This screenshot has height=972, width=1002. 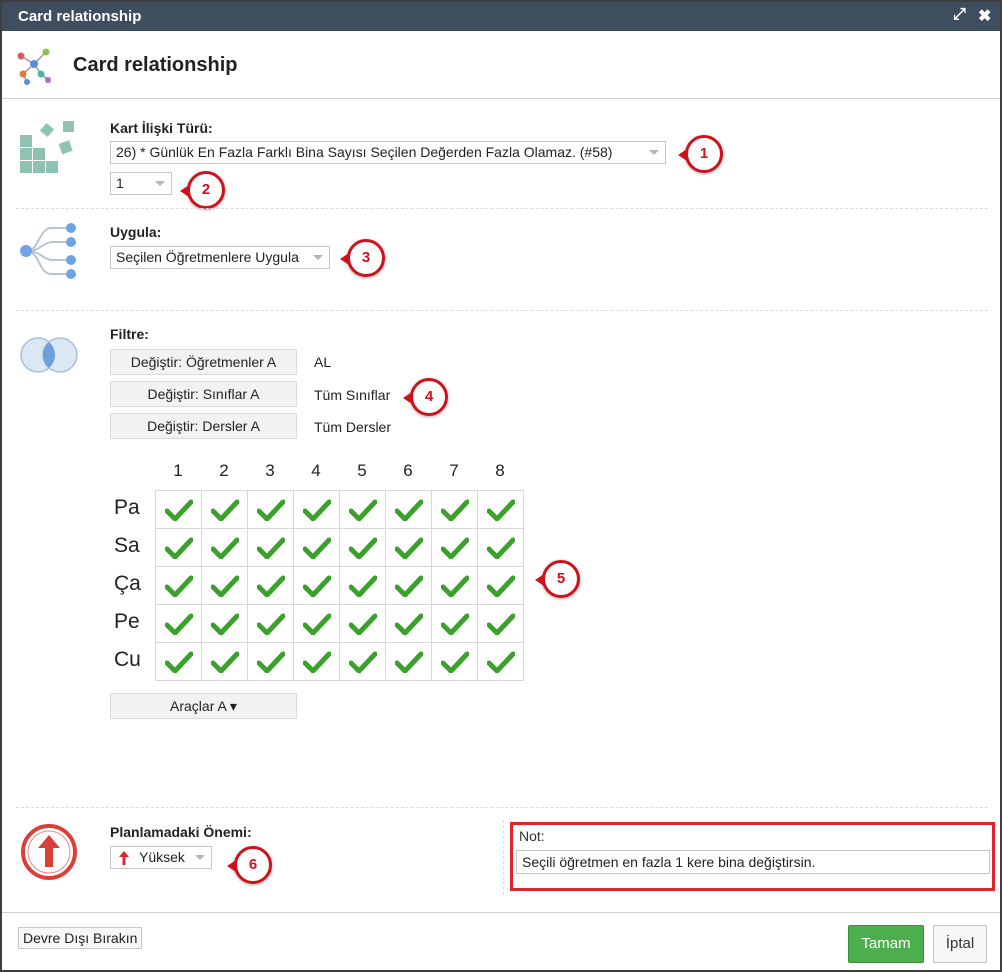 What do you see at coordinates (503, 857) in the screenshot?
I see `note-divider` at bounding box center [503, 857].